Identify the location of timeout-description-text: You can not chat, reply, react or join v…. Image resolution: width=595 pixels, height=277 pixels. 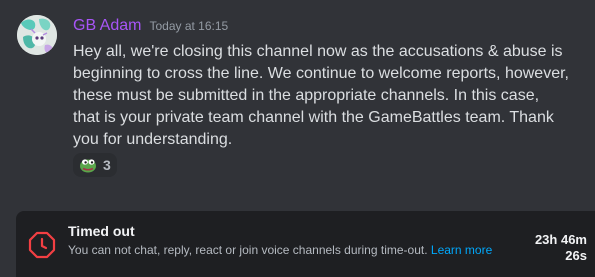
(248, 250).